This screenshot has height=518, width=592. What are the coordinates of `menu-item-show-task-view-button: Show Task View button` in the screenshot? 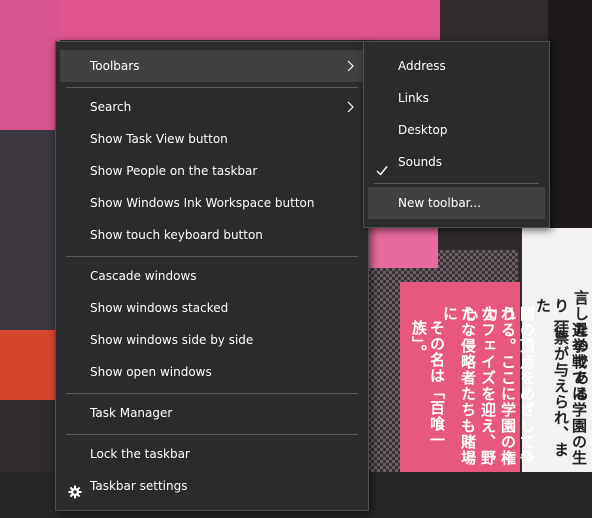 It's located at (212, 139).